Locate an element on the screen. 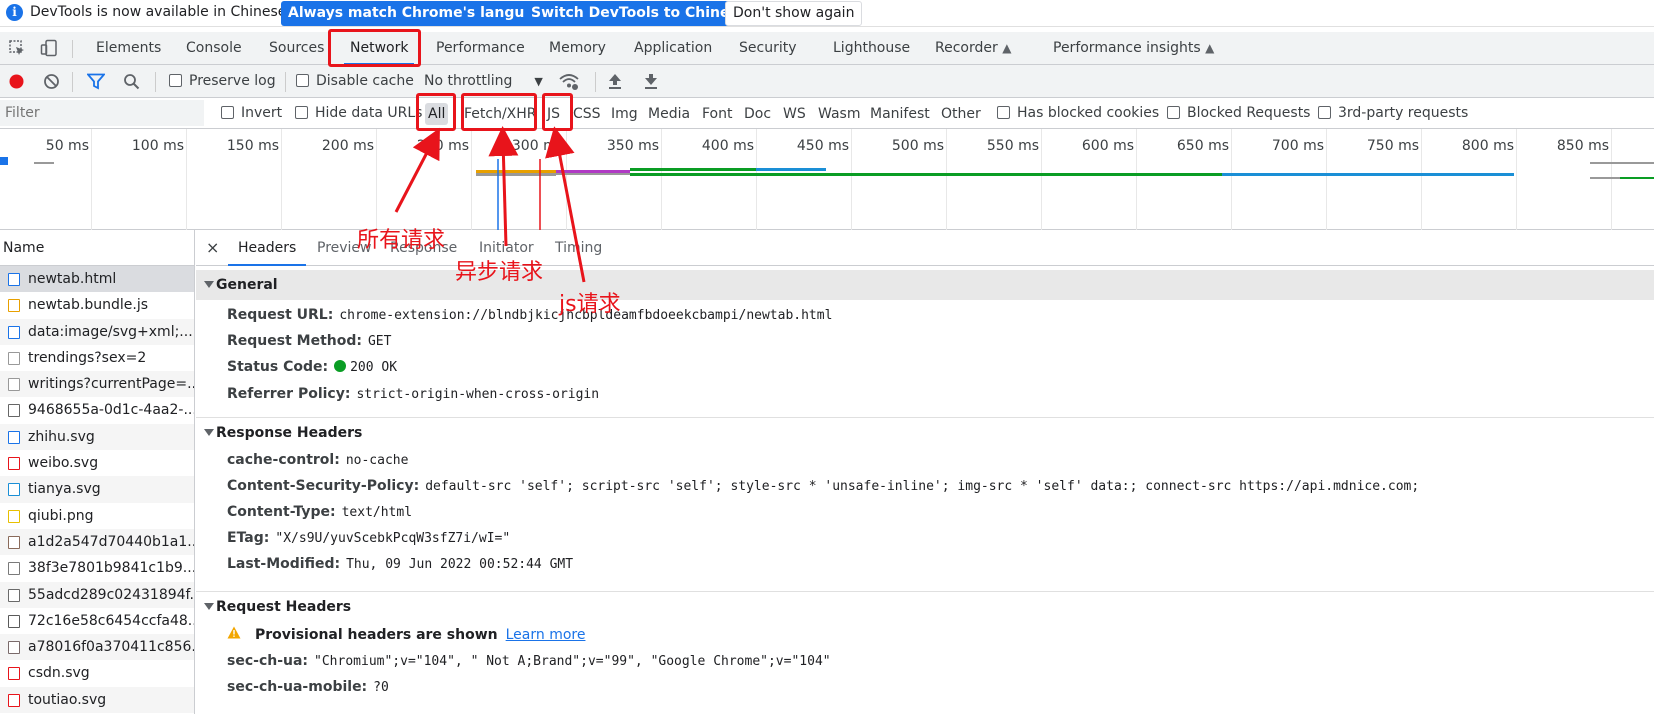 Image resolution: width=1654 pixels, height=714 pixels. tab-memory: Memory is located at coordinates (577, 48).